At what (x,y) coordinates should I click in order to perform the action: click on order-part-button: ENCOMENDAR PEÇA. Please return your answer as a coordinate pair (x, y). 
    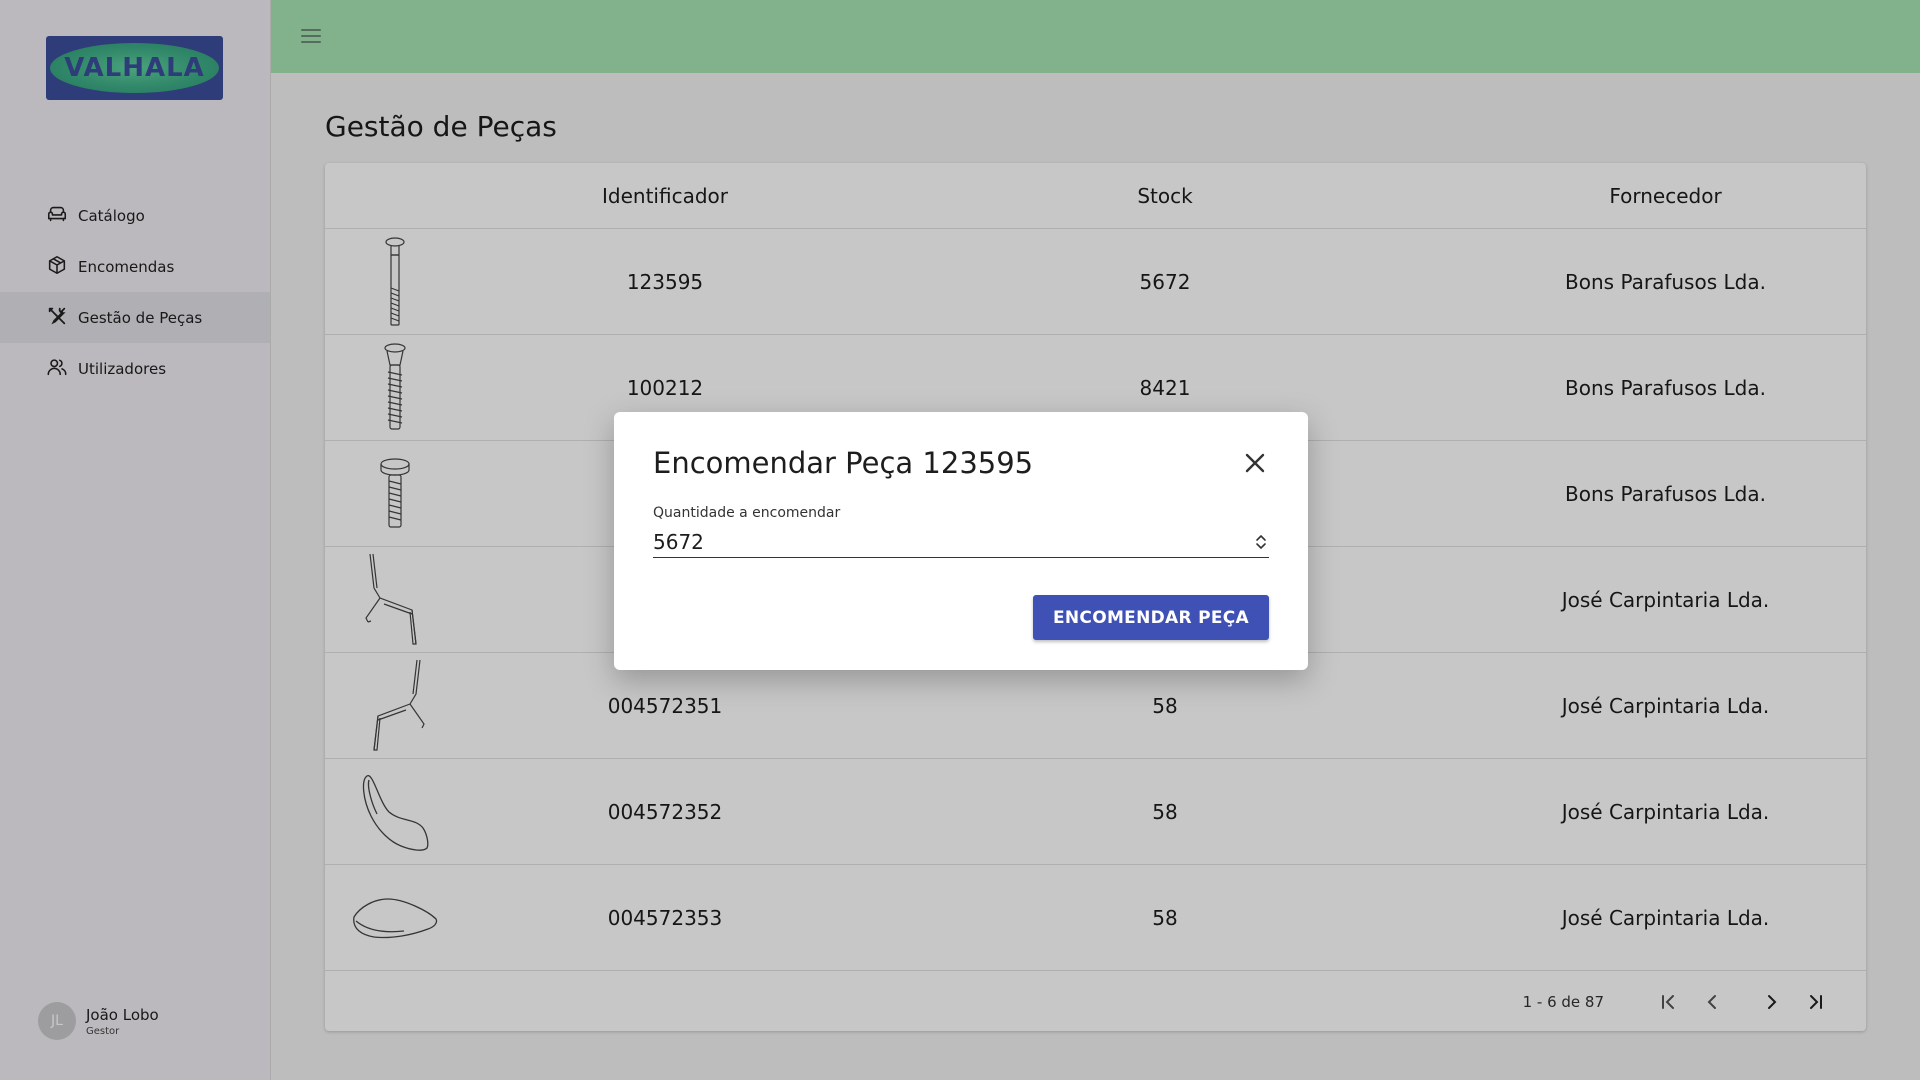
    Looking at the image, I should click on (1151, 617).